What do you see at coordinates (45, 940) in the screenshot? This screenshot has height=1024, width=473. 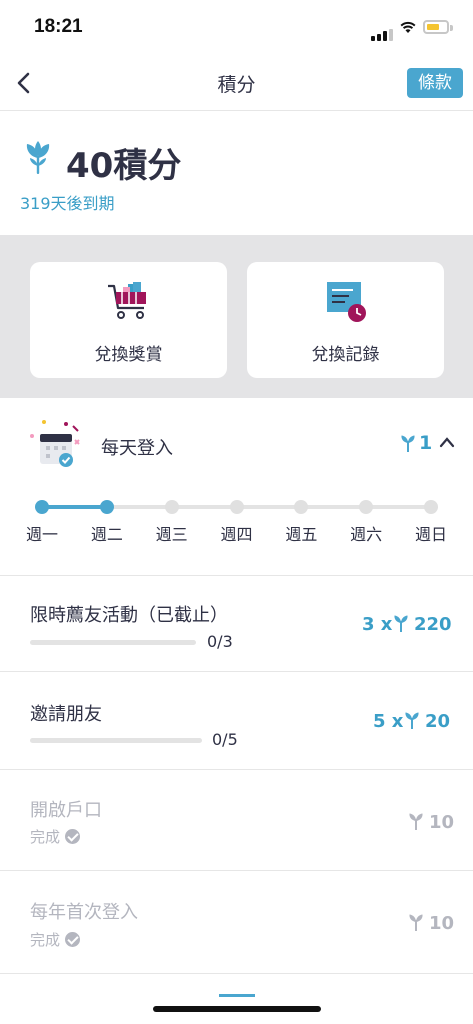 I see `task-annual-login-status-label: 完成` at bounding box center [45, 940].